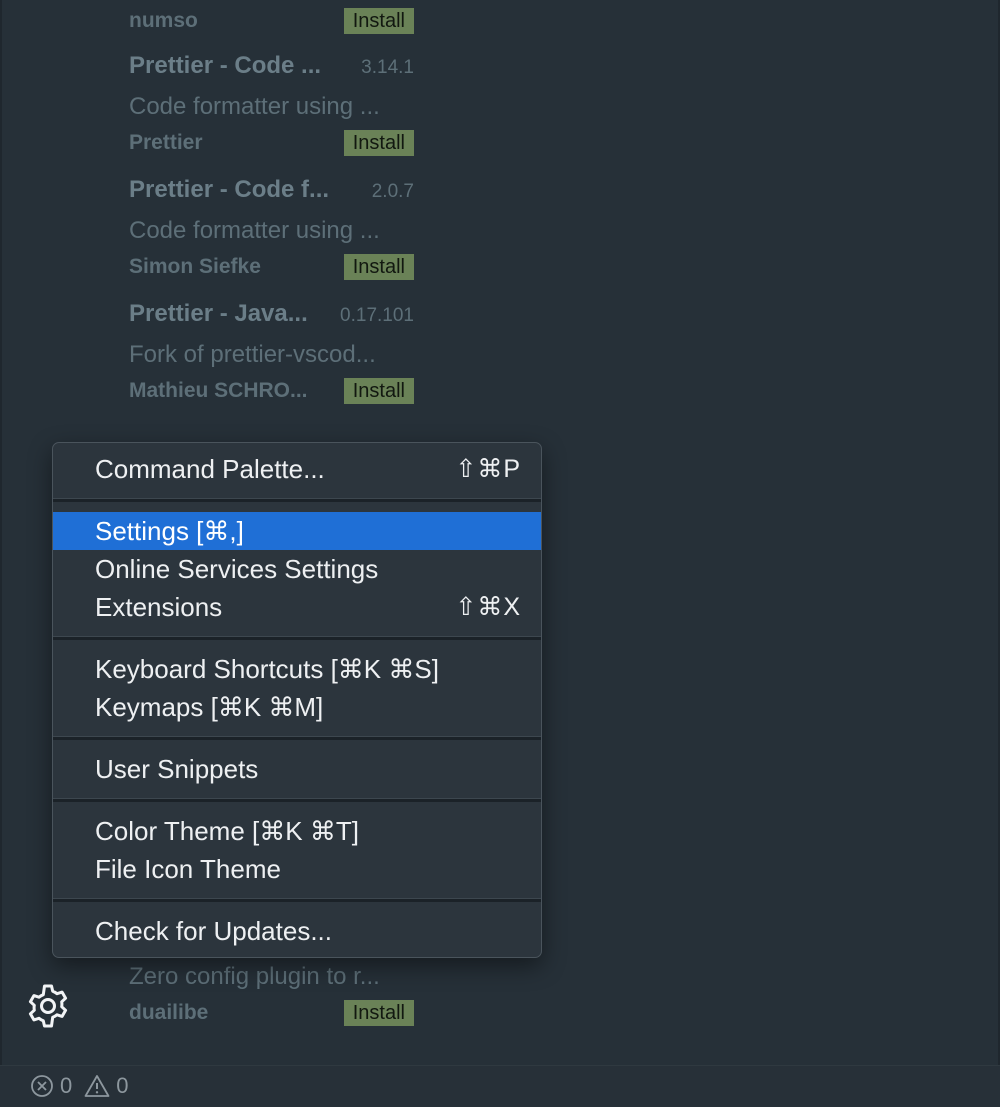 This screenshot has width=1000, height=1107. I want to click on menu-item-label: Extensions, so click(159, 606).